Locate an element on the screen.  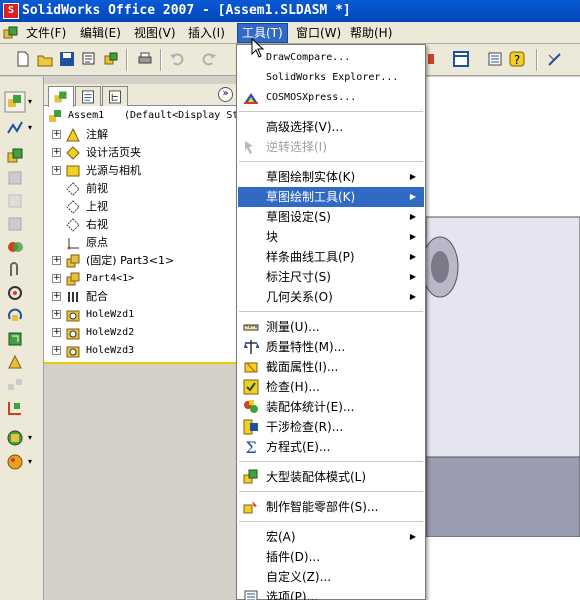
explode-line-sketch-icon is located at coordinates (15, 408).